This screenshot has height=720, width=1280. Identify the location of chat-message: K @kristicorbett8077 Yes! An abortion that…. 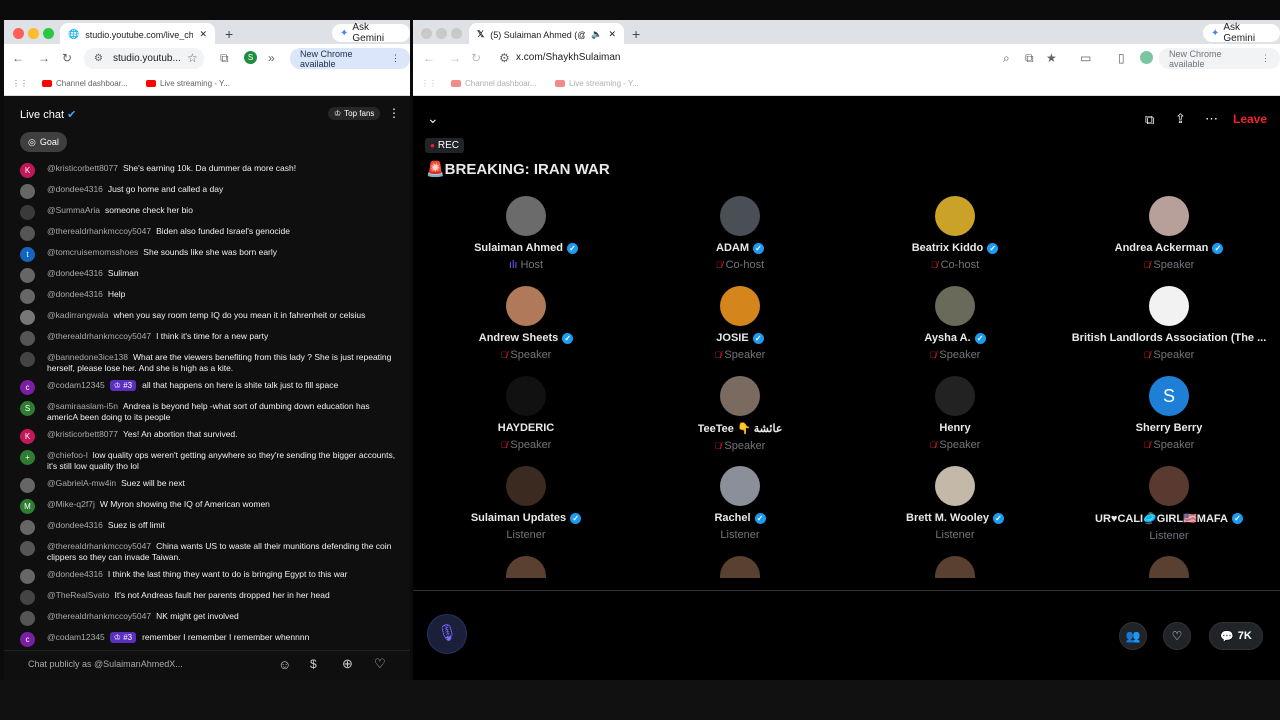
(207, 436).